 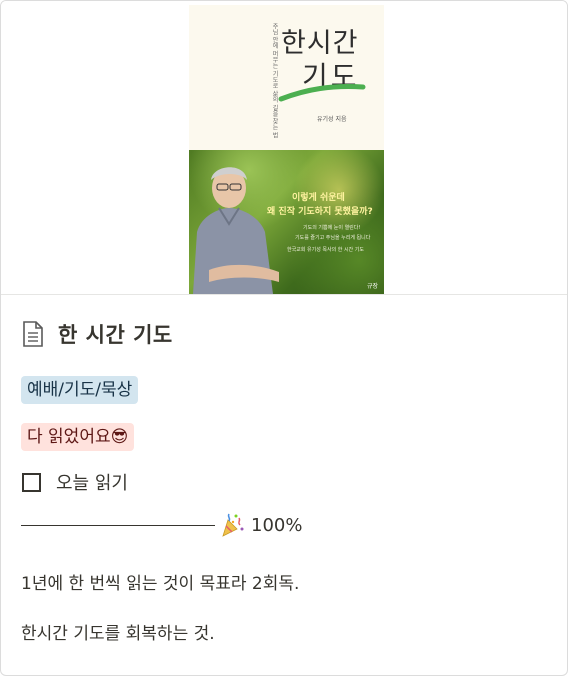 What do you see at coordinates (277, 525) in the screenshot?
I see `progress-text: 100%` at bounding box center [277, 525].